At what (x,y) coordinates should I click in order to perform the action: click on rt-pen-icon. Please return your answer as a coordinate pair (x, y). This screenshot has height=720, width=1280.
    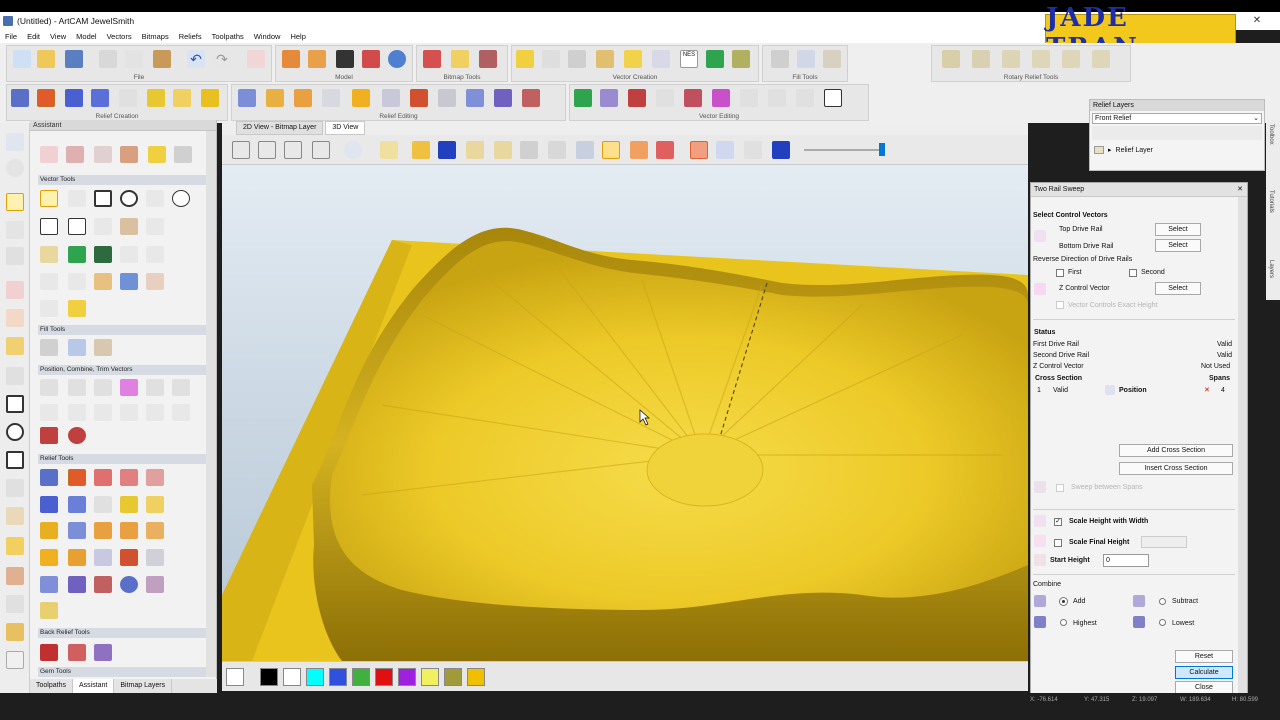
    Looking at the image, I should click on (155, 584).